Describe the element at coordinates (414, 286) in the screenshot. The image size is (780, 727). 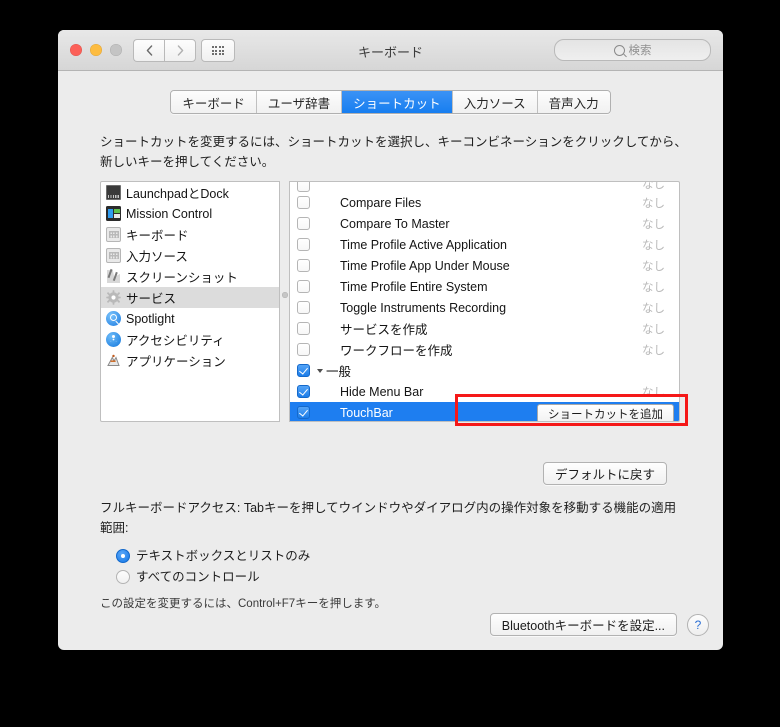
I see `row-label: Time Profile Entire System` at that location.